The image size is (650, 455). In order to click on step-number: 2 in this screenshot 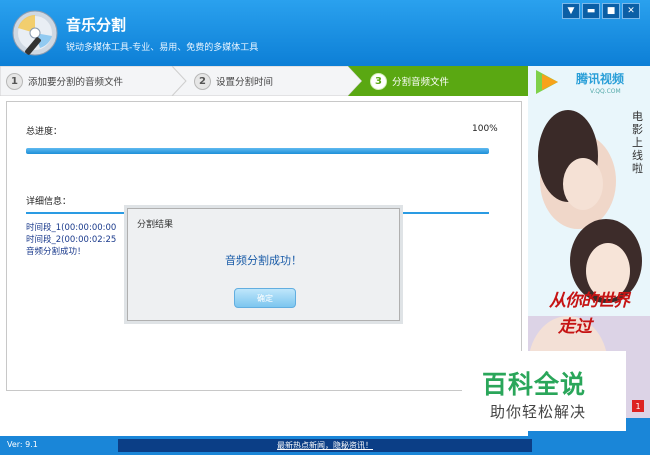, I will do `click(202, 81)`.